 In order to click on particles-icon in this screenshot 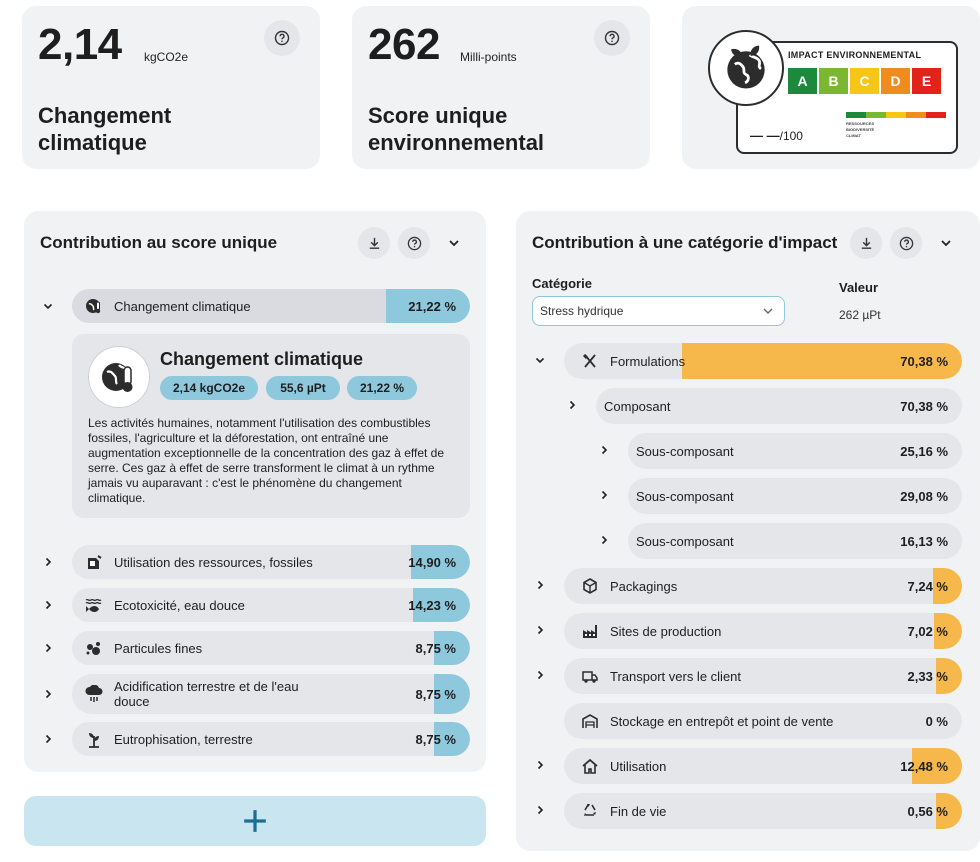, I will do `click(94, 648)`.